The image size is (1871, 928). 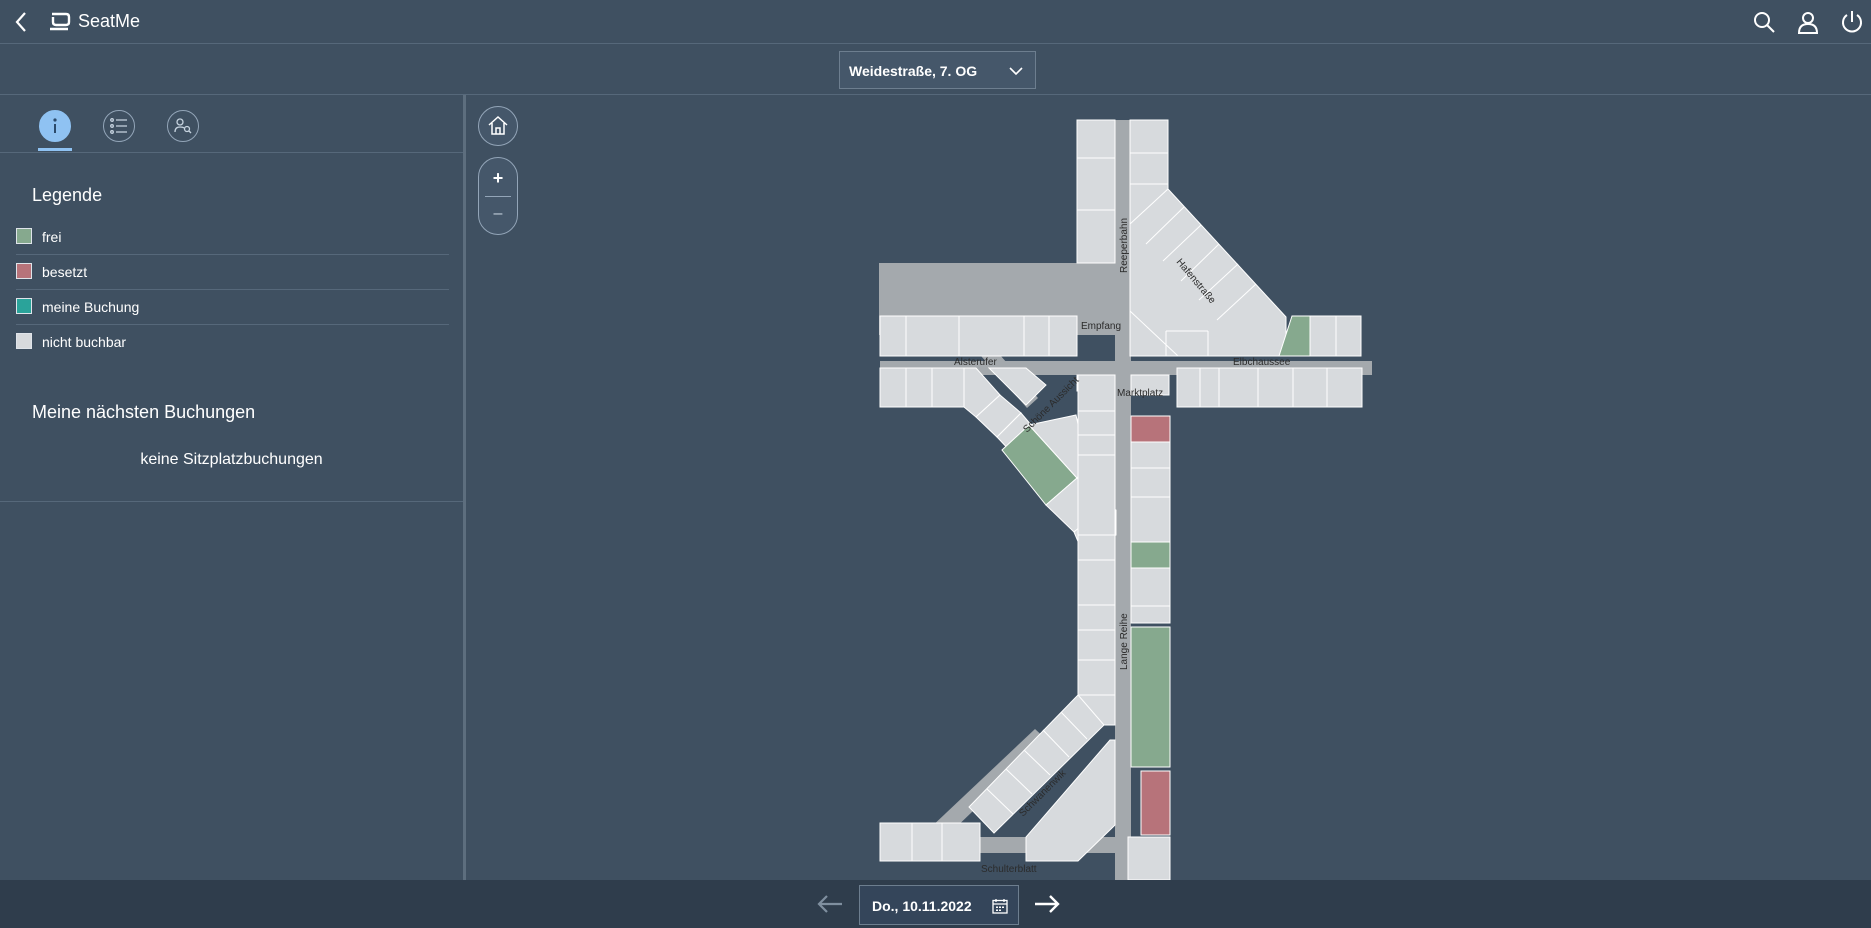 What do you see at coordinates (1808, 22) in the screenshot?
I see `user-icon` at bounding box center [1808, 22].